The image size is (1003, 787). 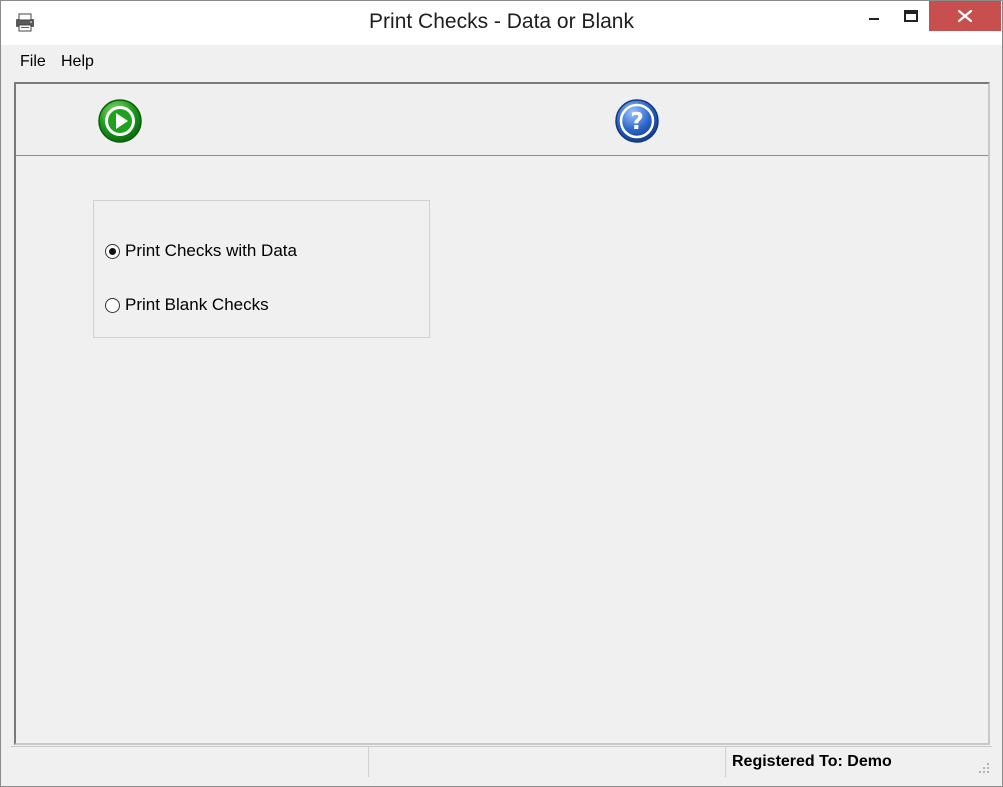 What do you see at coordinates (501, 23) in the screenshot?
I see `title-bar: Print Checks - Data or Blank` at bounding box center [501, 23].